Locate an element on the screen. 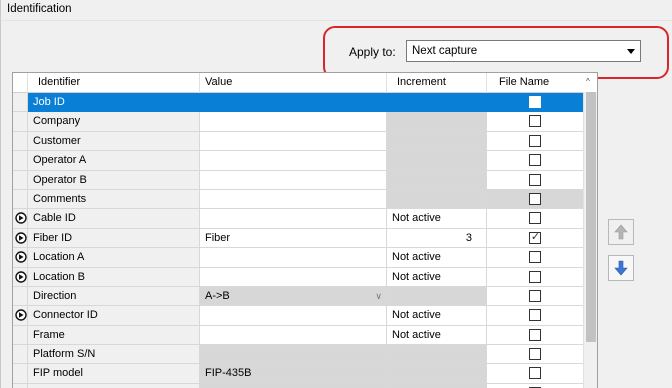  table-row: Location B Not active is located at coordinates (298, 277).